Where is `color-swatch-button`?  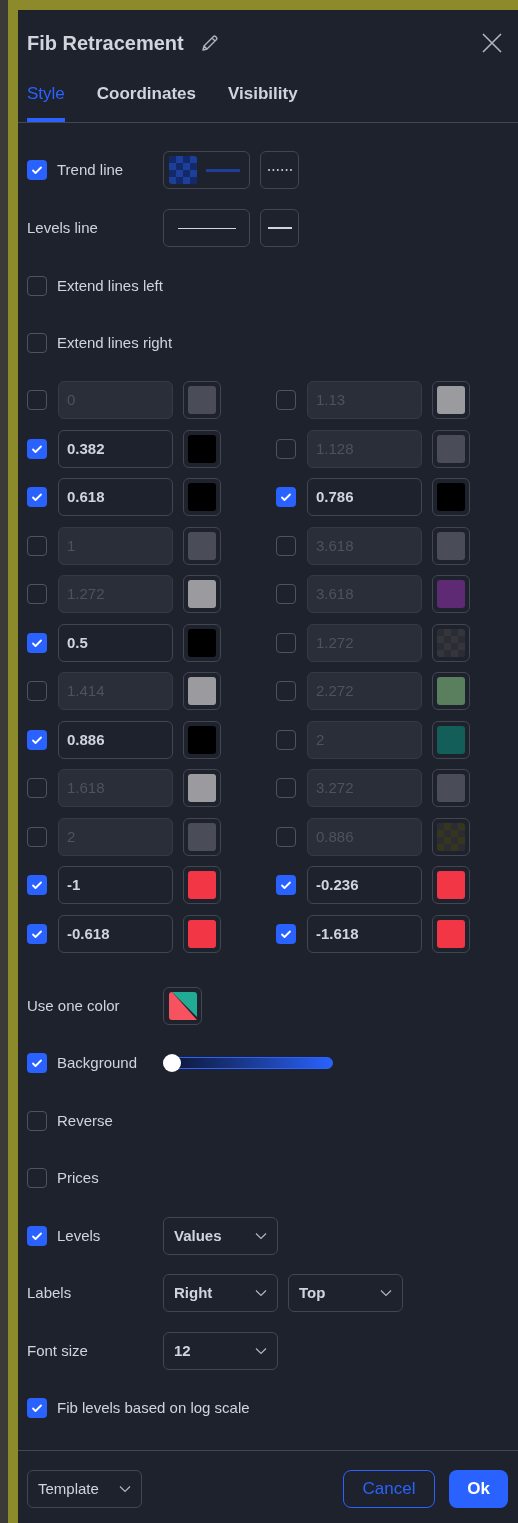 color-swatch-button is located at coordinates (182, 1005).